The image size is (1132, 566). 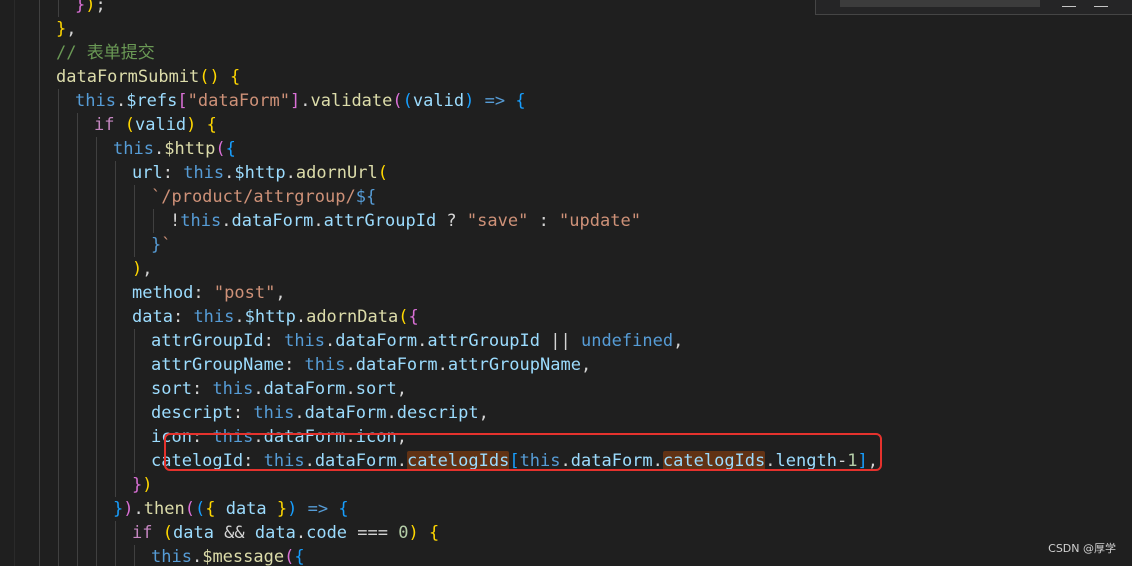 What do you see at coordinates (575, 245) in the screenshot?
I see `code-line: }`` at bounding box center [575, 245].